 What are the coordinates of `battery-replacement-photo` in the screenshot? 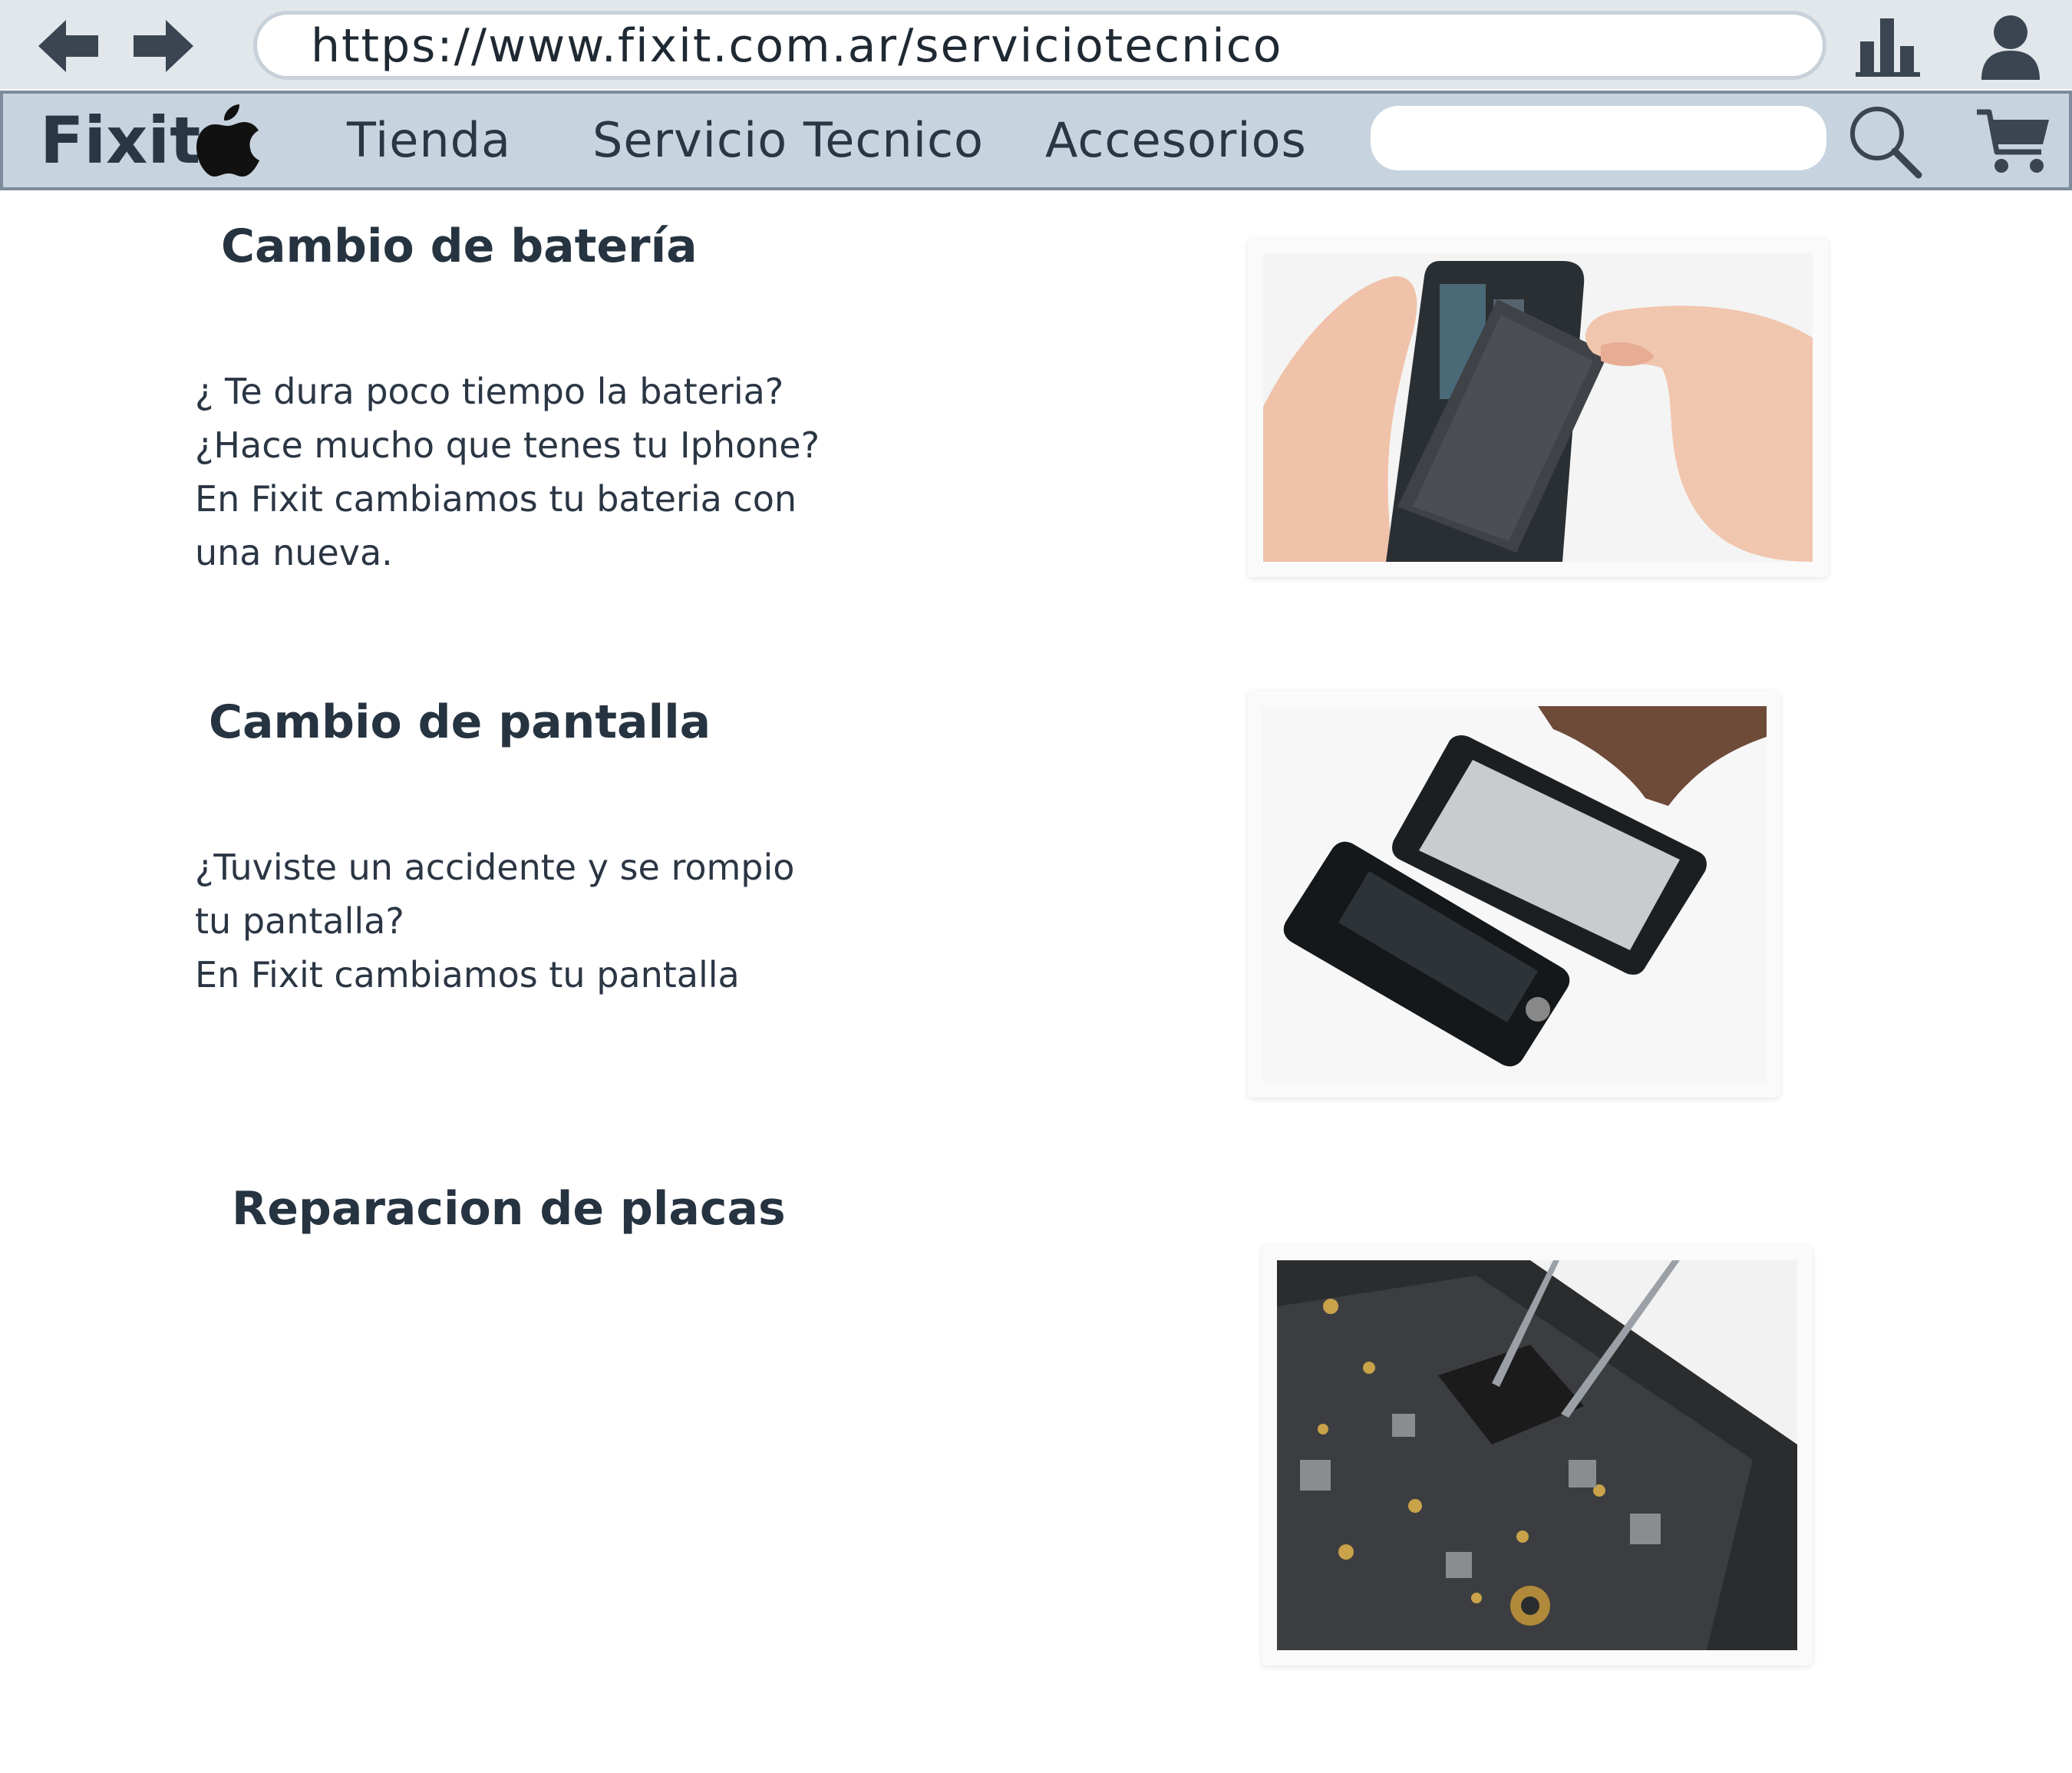 It's located at (1538, 408).